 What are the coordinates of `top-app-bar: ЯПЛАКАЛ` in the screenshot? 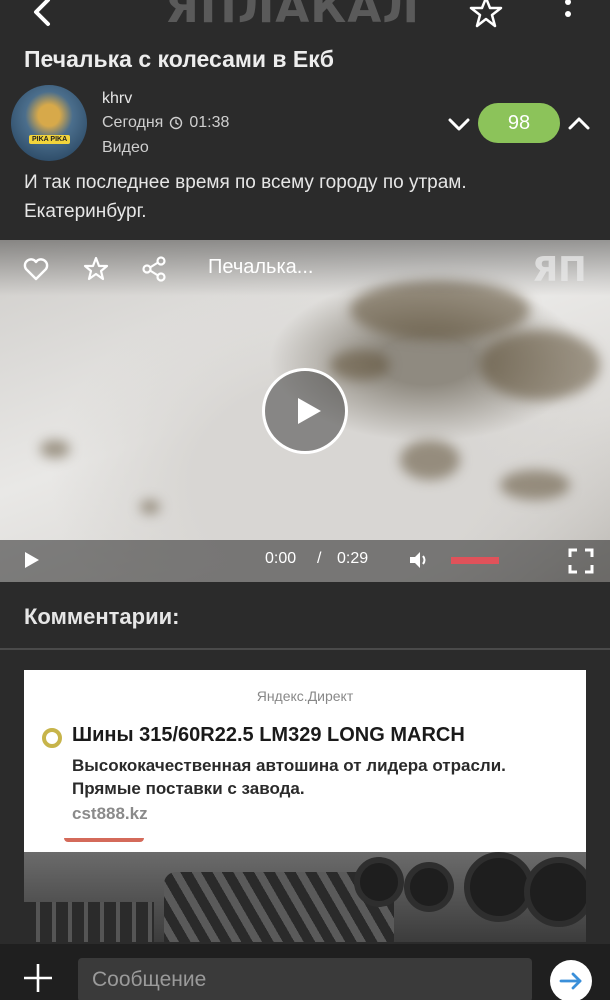 It's located at (305, 20).